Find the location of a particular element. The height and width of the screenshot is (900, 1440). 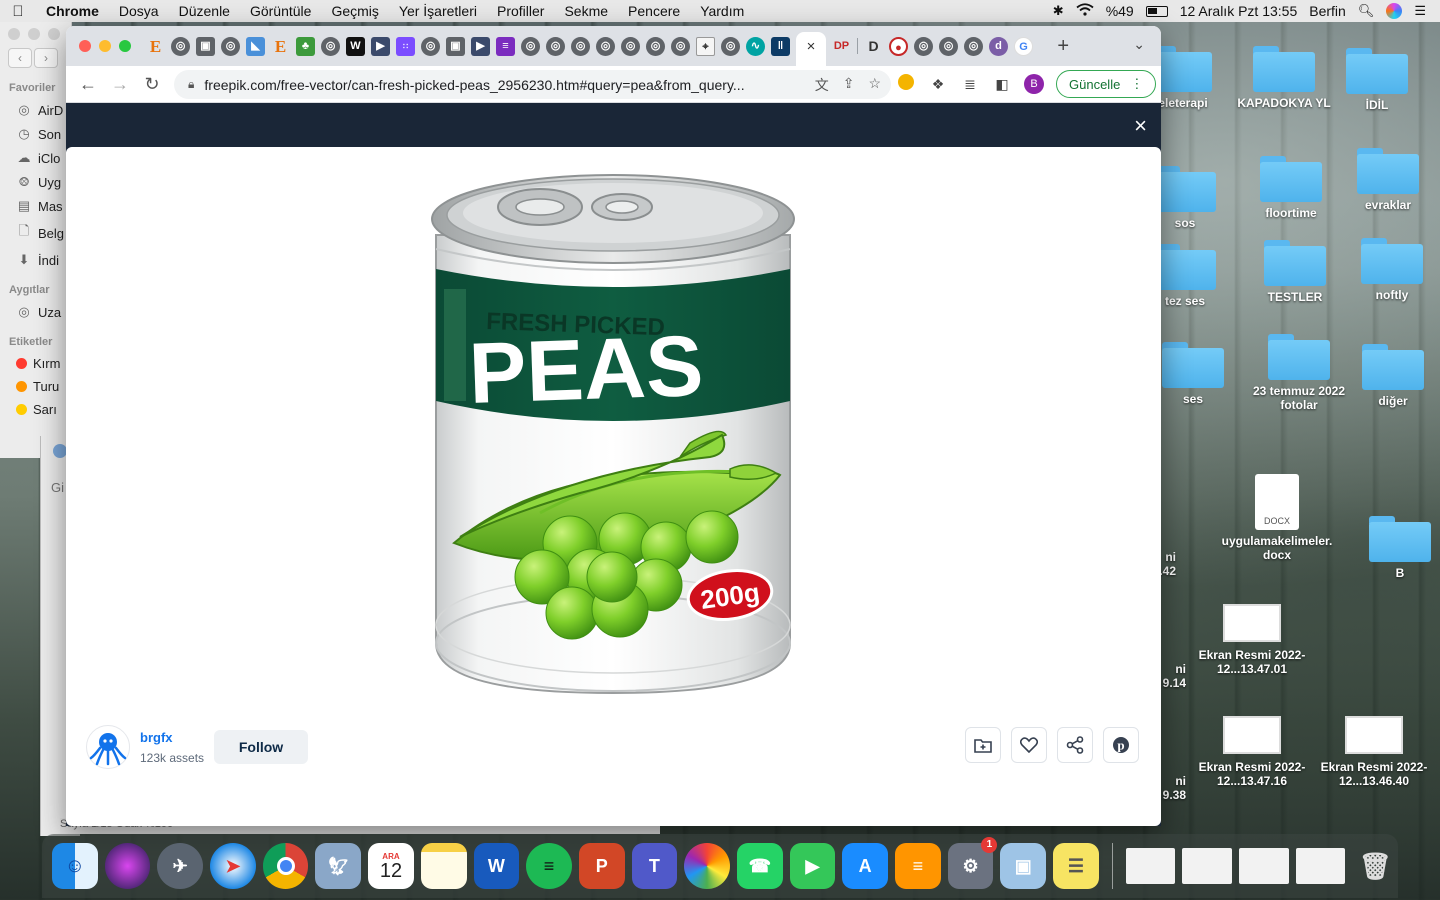

tab-search-icon: ⌄ is located at coordinates (1139, 44).